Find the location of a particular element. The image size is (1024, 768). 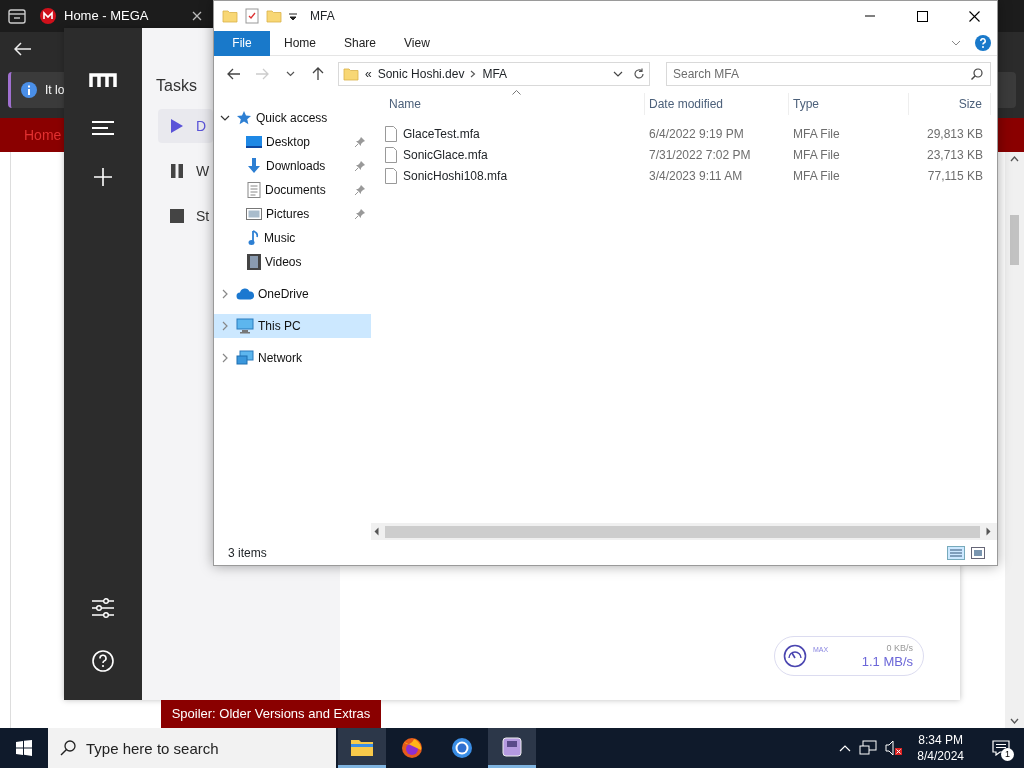

nav-item: Pictures is located at coordinates (292, 214).